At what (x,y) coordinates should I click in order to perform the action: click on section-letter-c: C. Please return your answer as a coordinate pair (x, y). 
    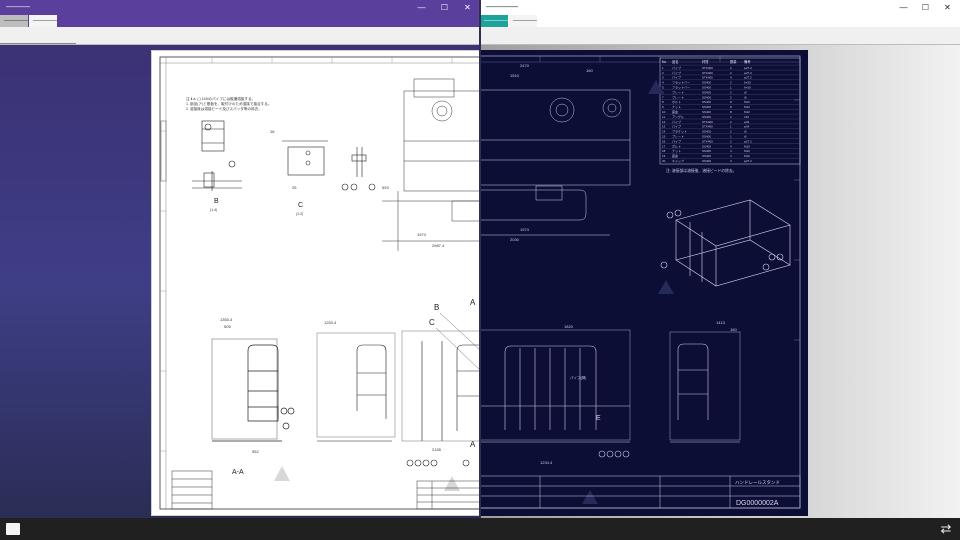
    Looking at the image, I should click on (432, 322).